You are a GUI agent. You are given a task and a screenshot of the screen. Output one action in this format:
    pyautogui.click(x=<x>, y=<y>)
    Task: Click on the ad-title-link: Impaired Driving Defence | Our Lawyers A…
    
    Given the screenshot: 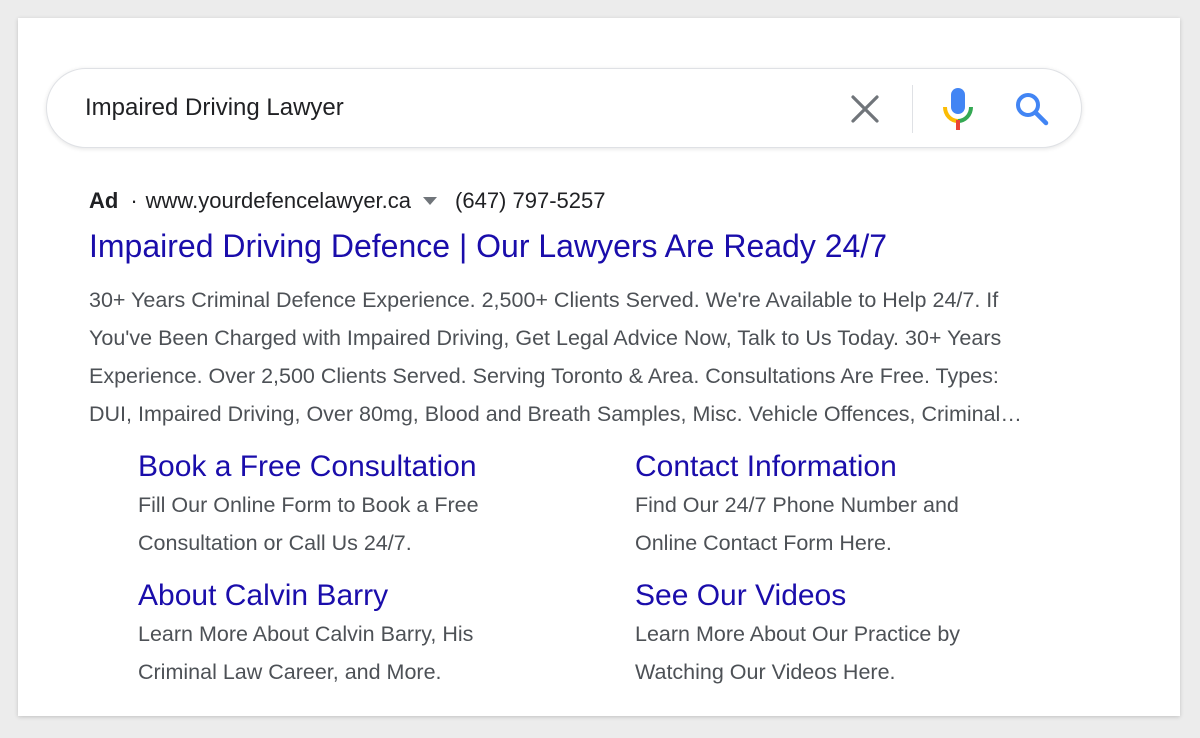 What is the action you would take?
    pyautogui.click(x=488, y=246)
    